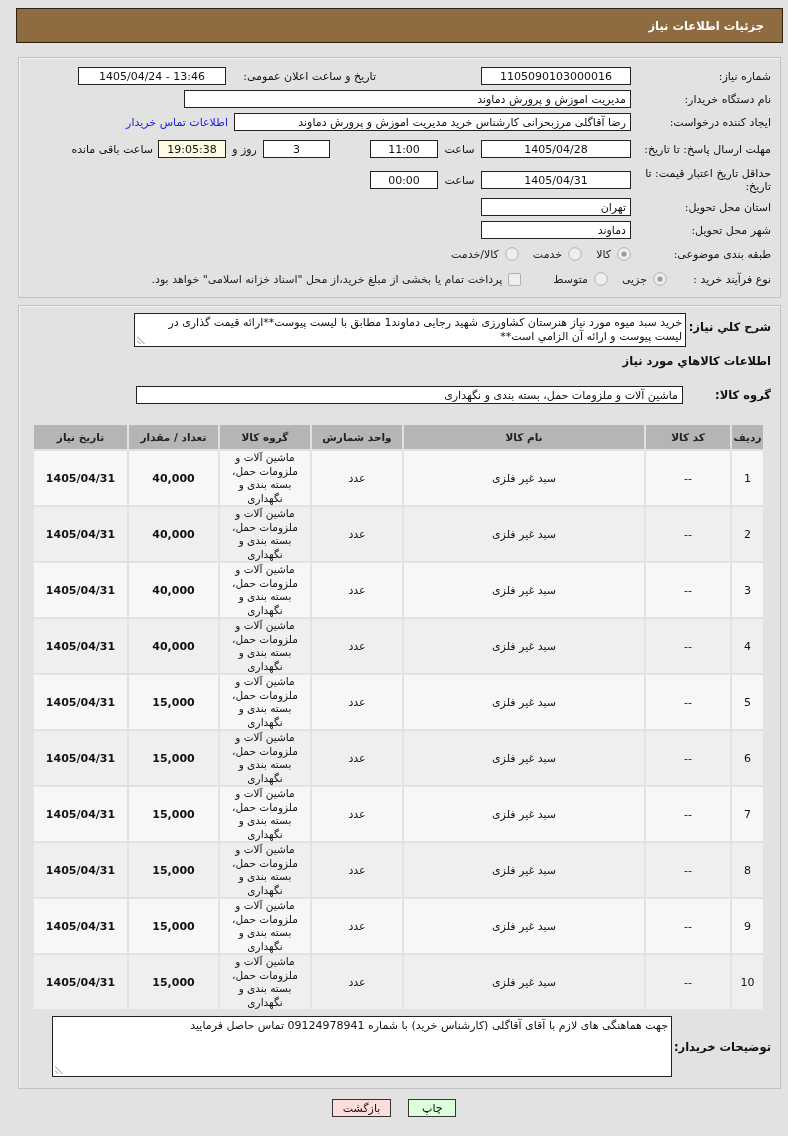  Describe the element at coordinates (556, 230) in the screenshot. I see `city-field: دماوند` at that location.